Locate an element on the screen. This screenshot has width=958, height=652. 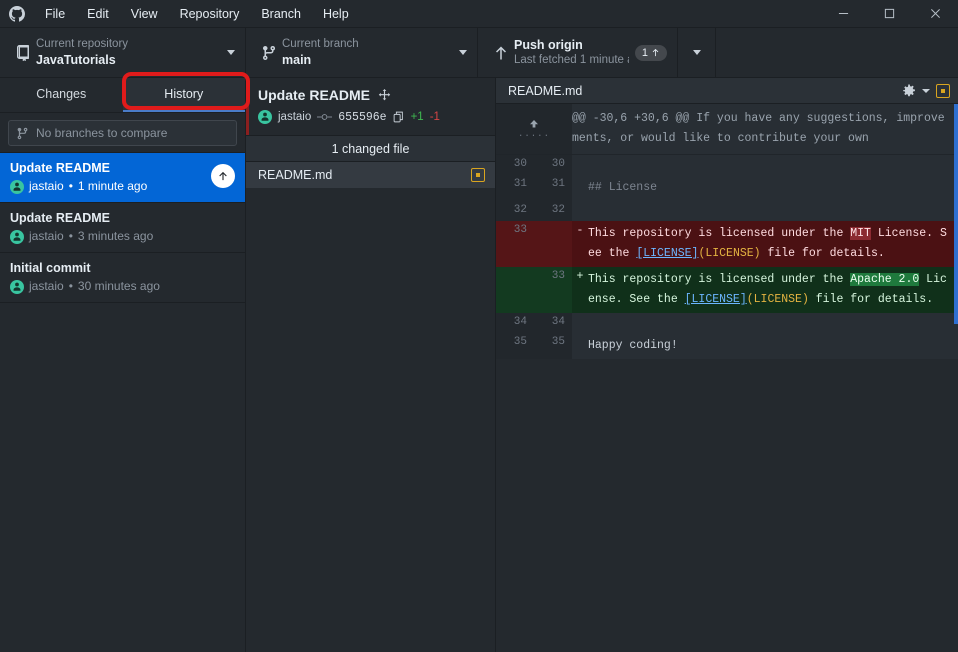
move-handle-icon is located at coordinates (384, 95).